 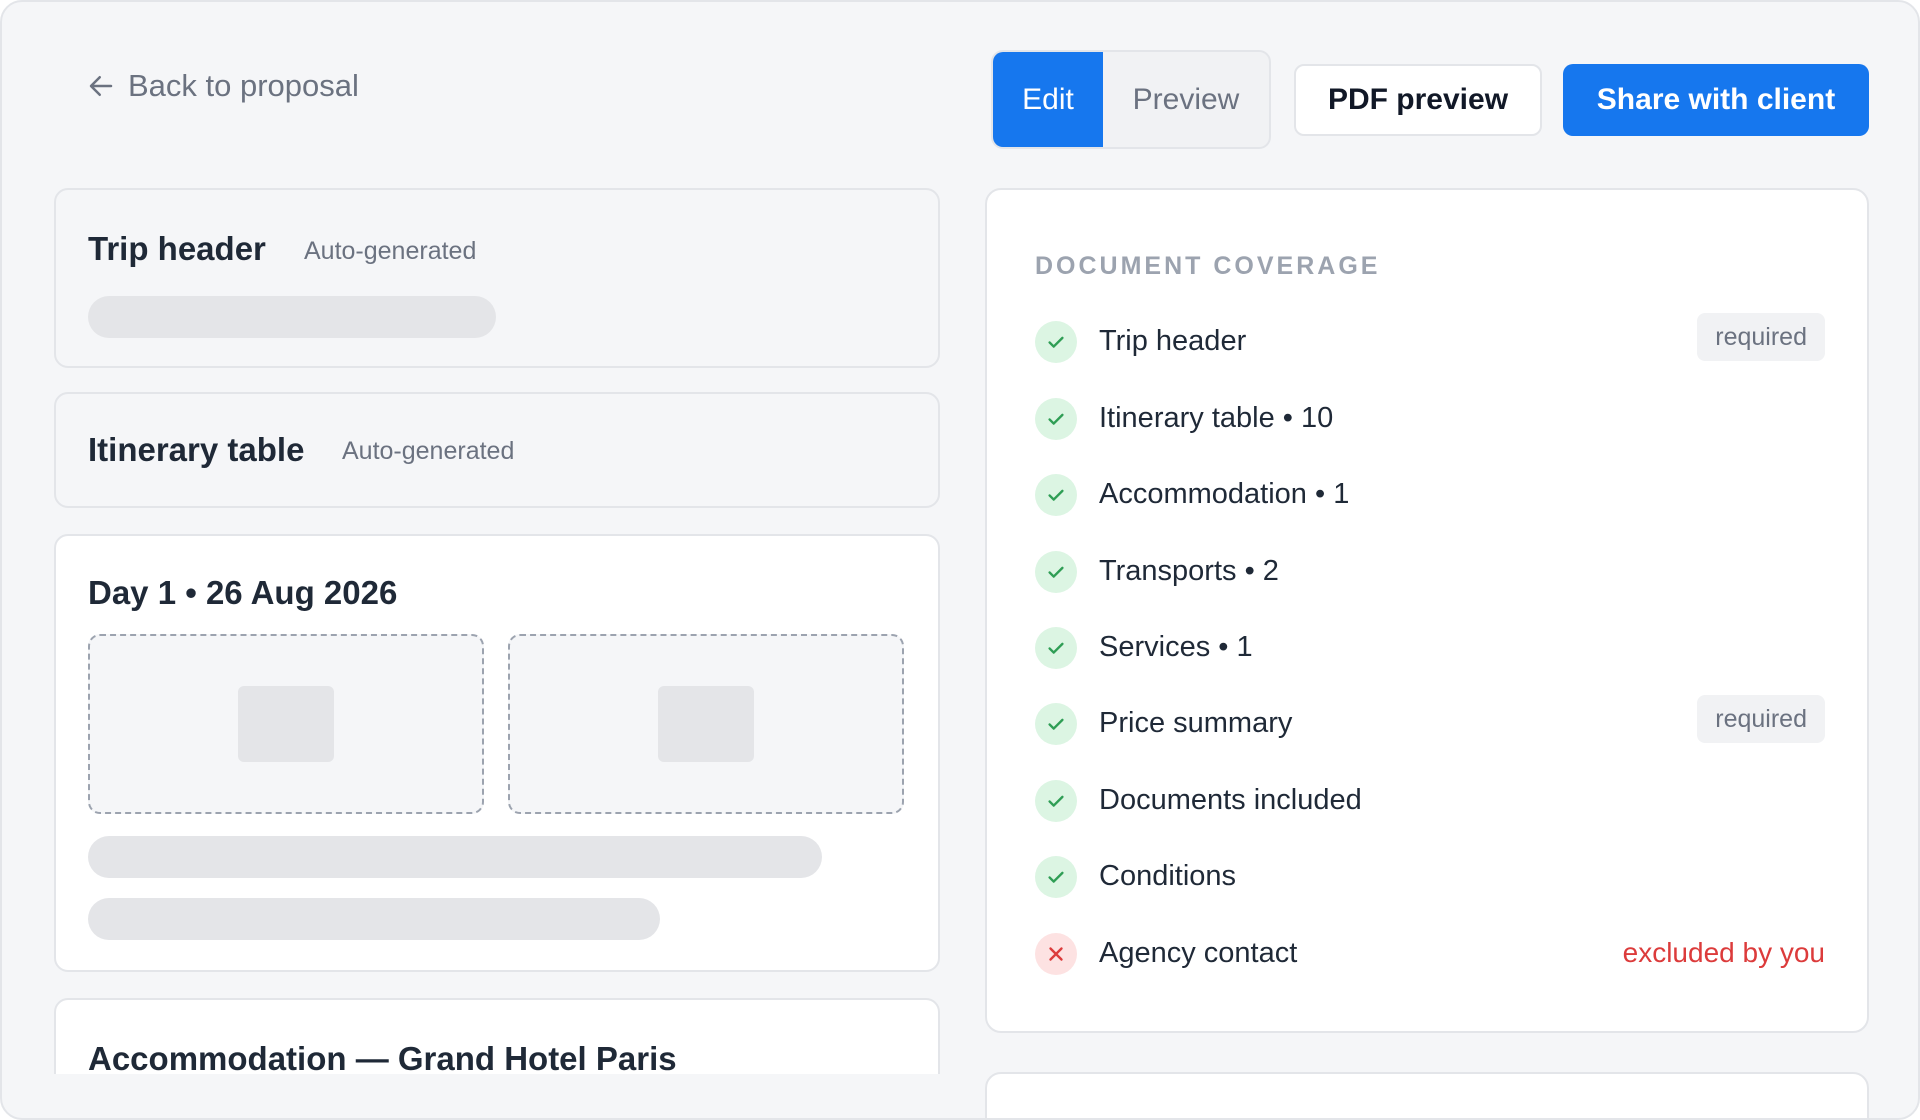 I want to click on coverage-item-label: Services • 1, so click(x=1176, y=647).